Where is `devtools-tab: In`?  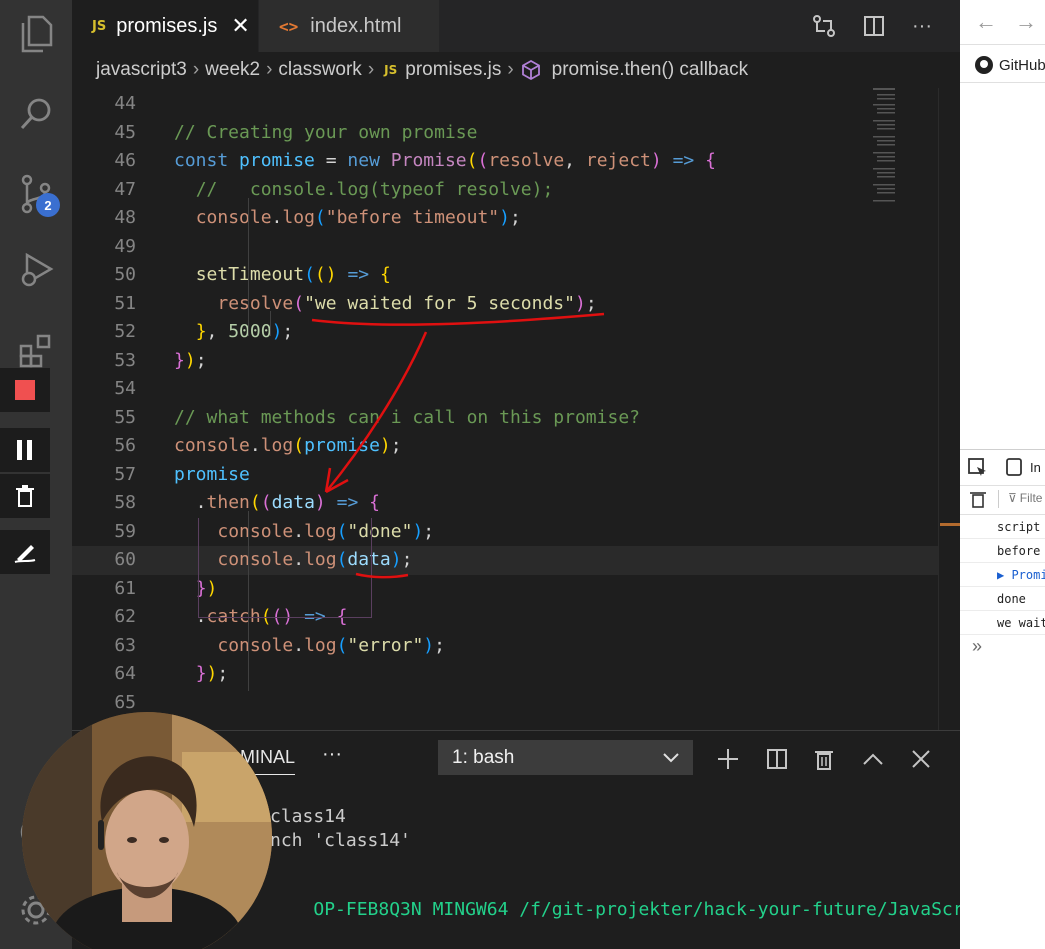
devtools-tab: In is located at coordinates (1035, 467).